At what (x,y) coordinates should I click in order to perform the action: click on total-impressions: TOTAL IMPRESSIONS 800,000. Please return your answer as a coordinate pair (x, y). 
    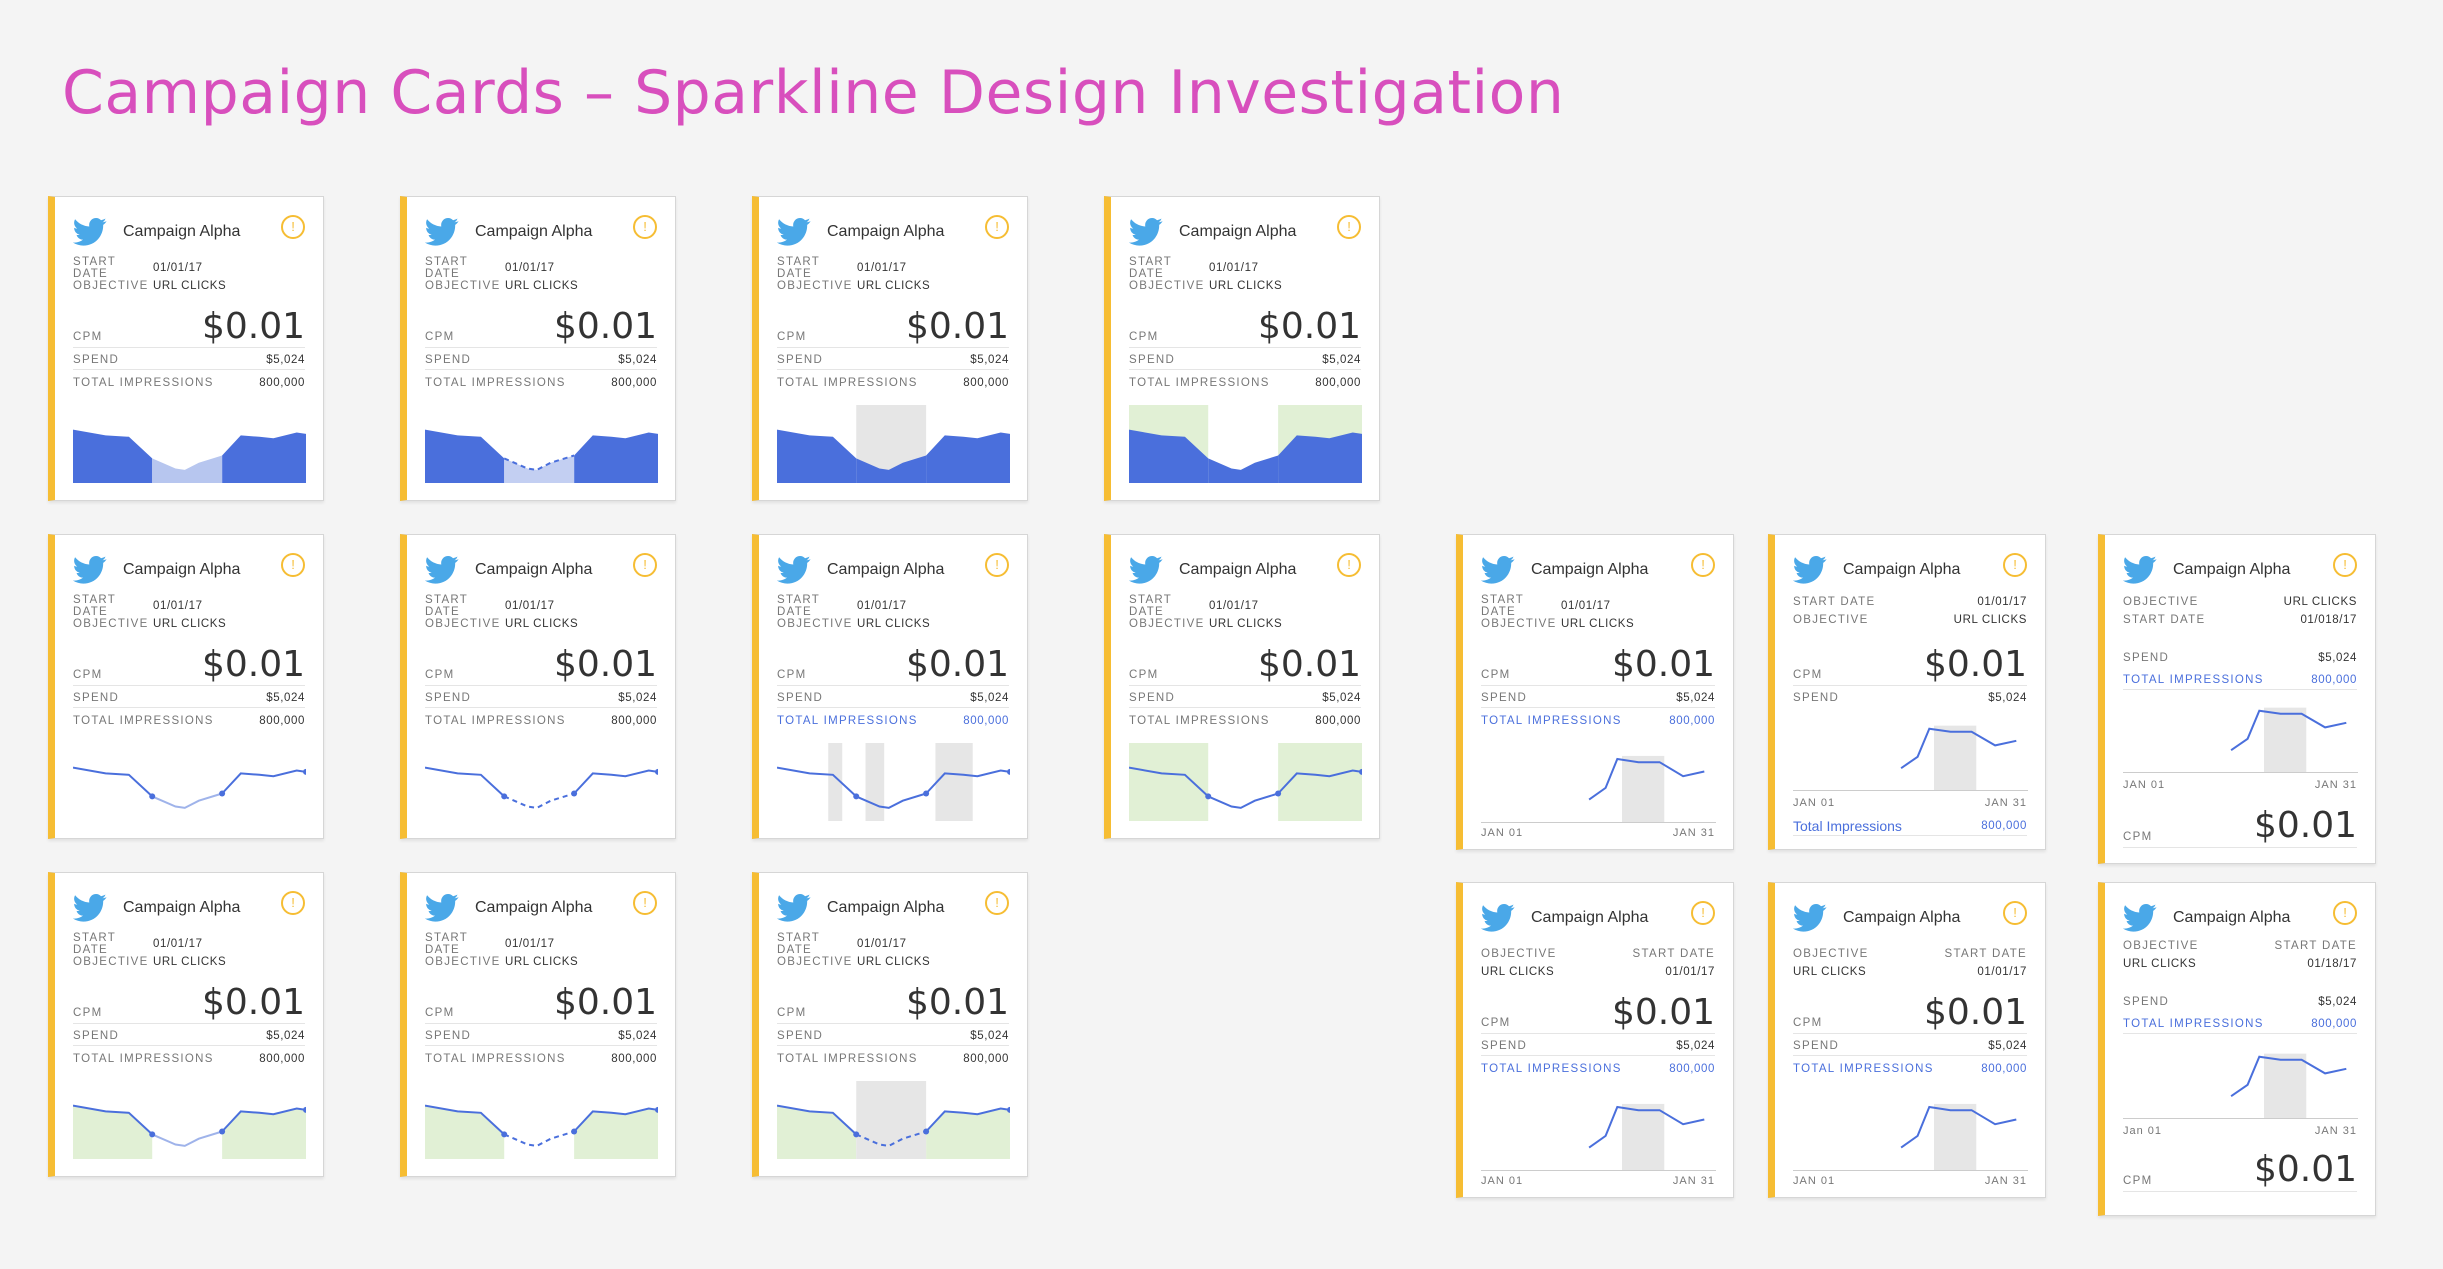
    Looking at the image, I should click on (1910, 1069).